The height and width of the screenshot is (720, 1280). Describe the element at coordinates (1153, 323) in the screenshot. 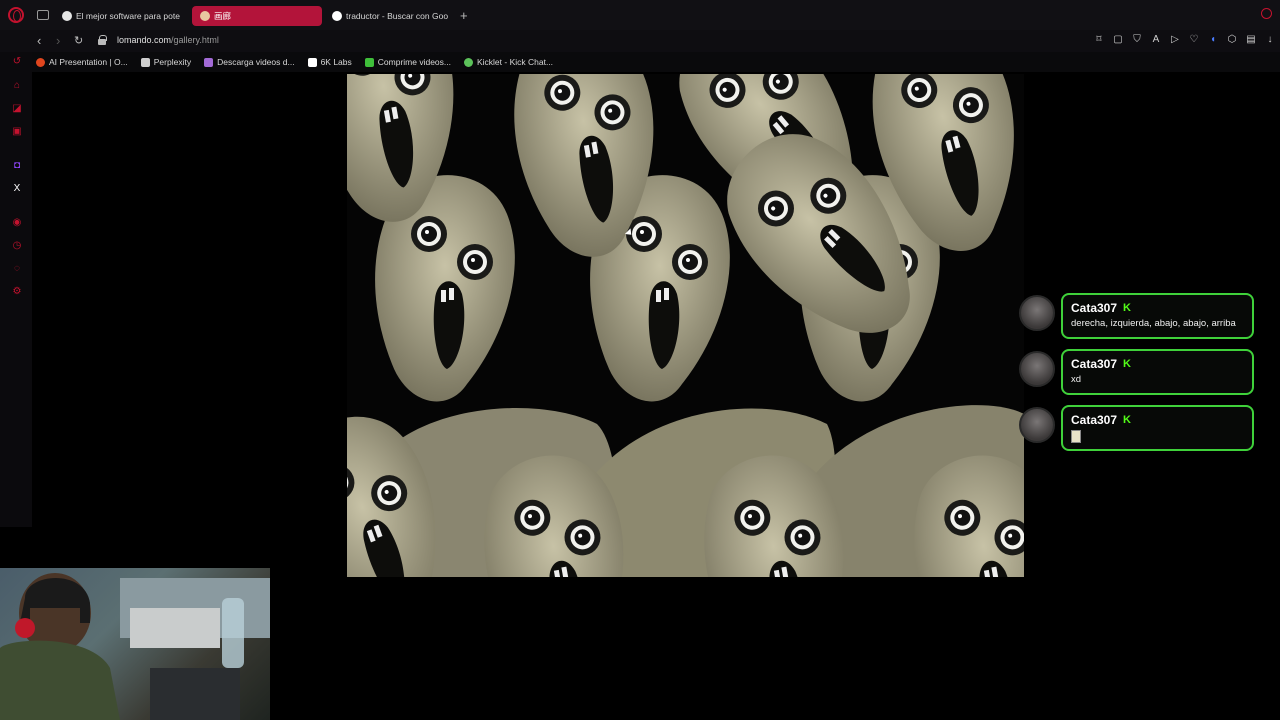

I see `chat-text: derecha, izquierda, abajo, abajo, arriba` at that location.